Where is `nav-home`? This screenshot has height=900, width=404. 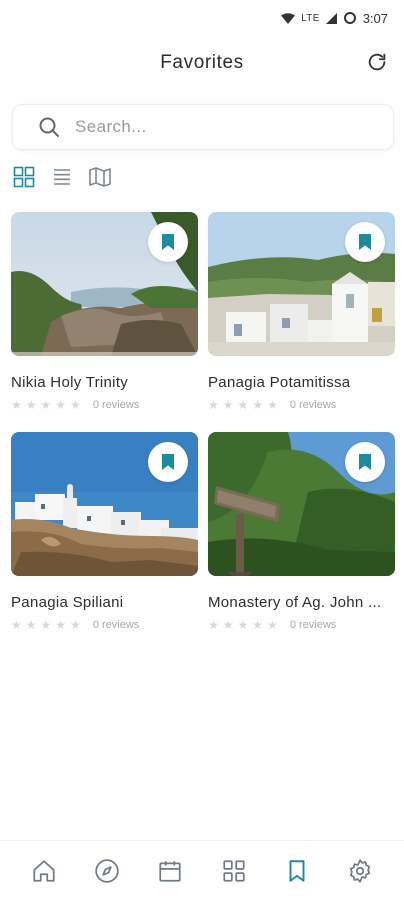
nav-home is located at coordinates (44, 871).